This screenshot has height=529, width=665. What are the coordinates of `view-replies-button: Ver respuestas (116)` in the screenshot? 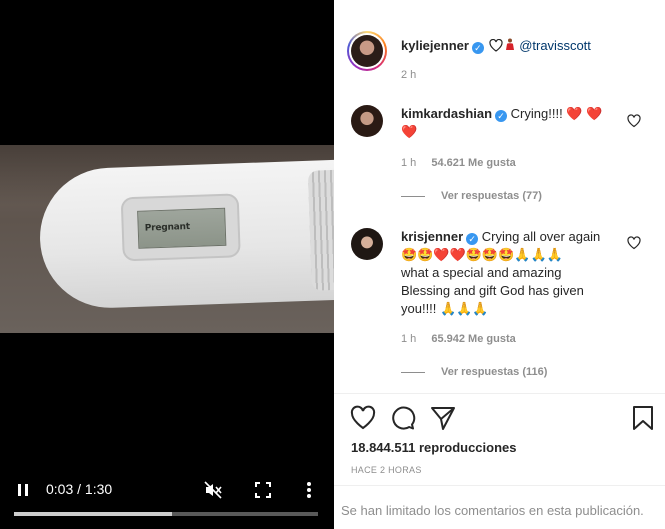 It's located at (474, 372).